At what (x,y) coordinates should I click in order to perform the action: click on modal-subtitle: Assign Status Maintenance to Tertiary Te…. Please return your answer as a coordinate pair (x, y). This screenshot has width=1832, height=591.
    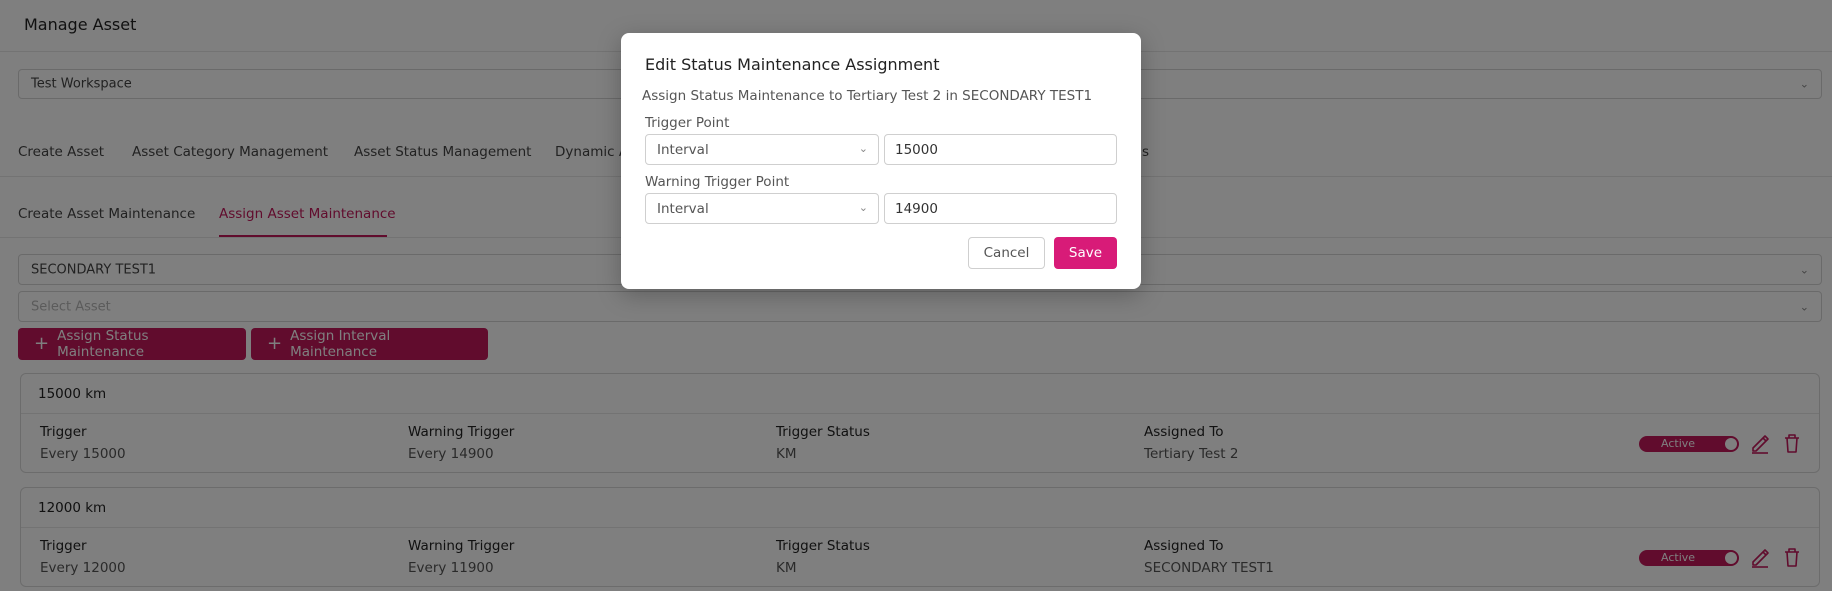
    Looking at the image, I should click on (867, 96).